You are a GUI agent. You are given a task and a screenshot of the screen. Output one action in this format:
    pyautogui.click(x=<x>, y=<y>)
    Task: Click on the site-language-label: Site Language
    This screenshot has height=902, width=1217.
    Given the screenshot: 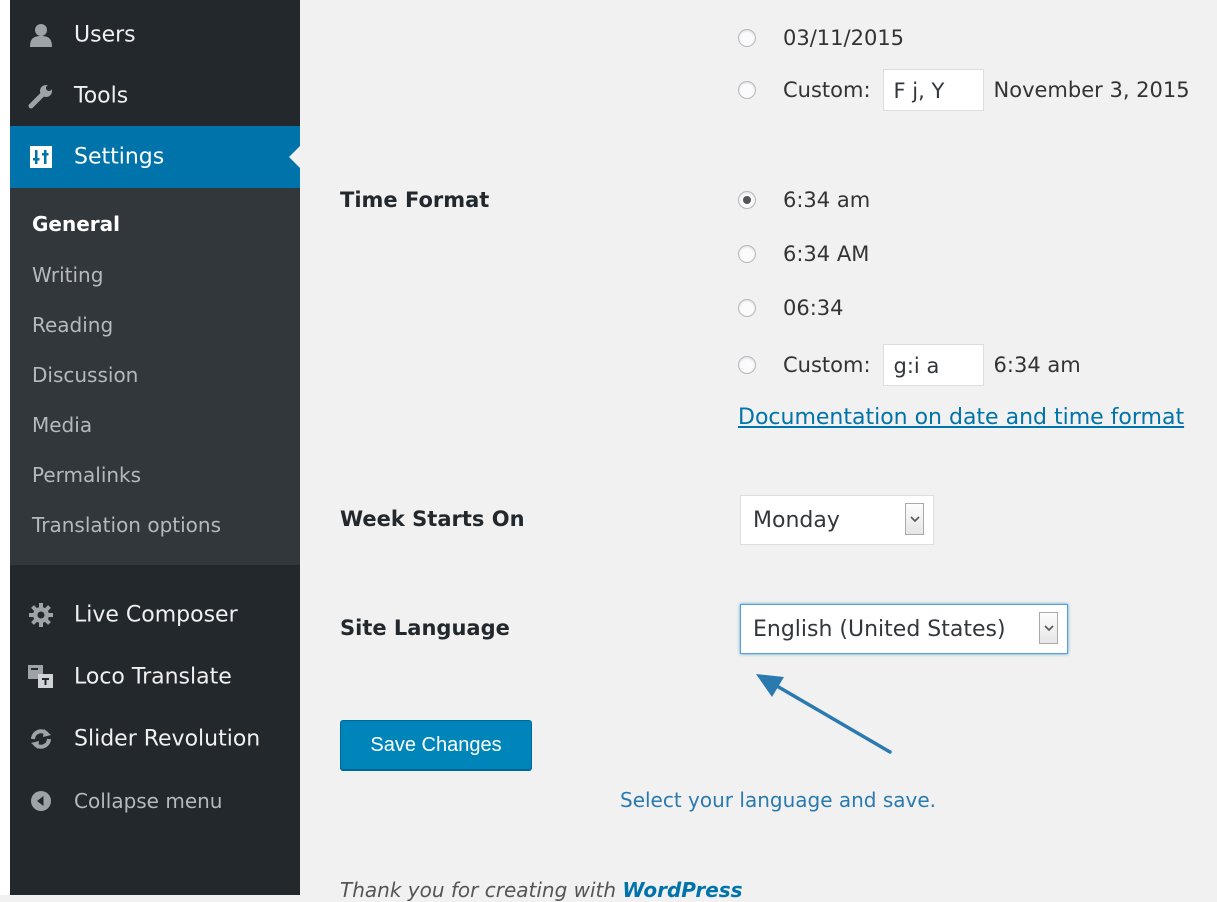 What is the action you would take?
    pyautogui.click(x=425, y=628)
    